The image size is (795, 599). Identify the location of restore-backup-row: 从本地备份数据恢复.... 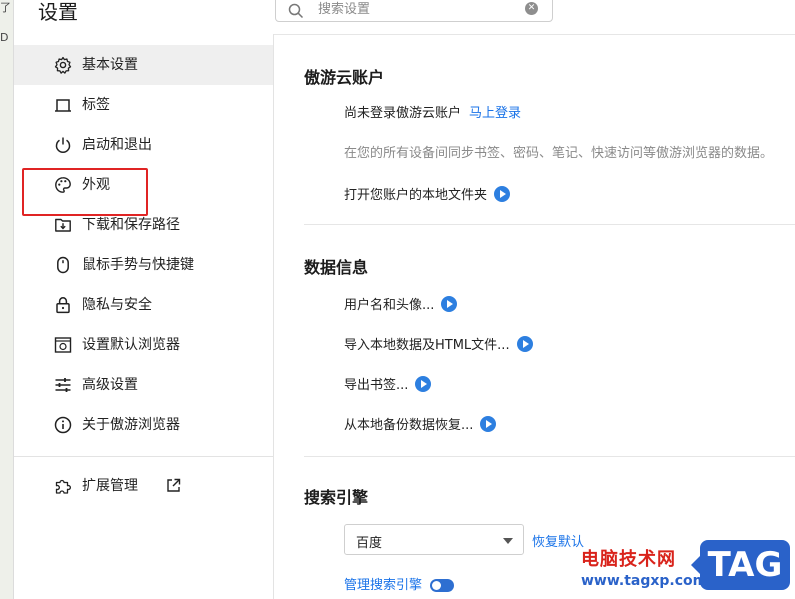
(420, 425).